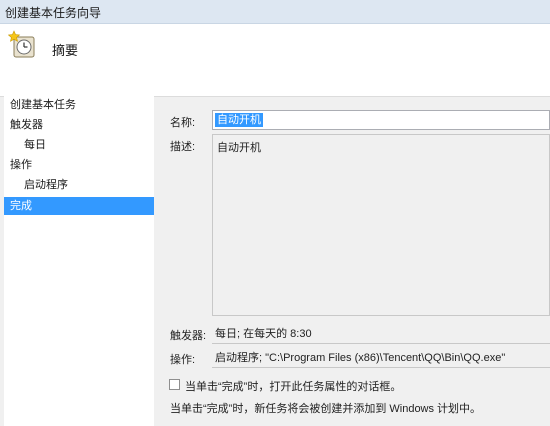 The height and width of the screenshot is (426, 550). I want to click on trigger-divider, so click(381, 343).